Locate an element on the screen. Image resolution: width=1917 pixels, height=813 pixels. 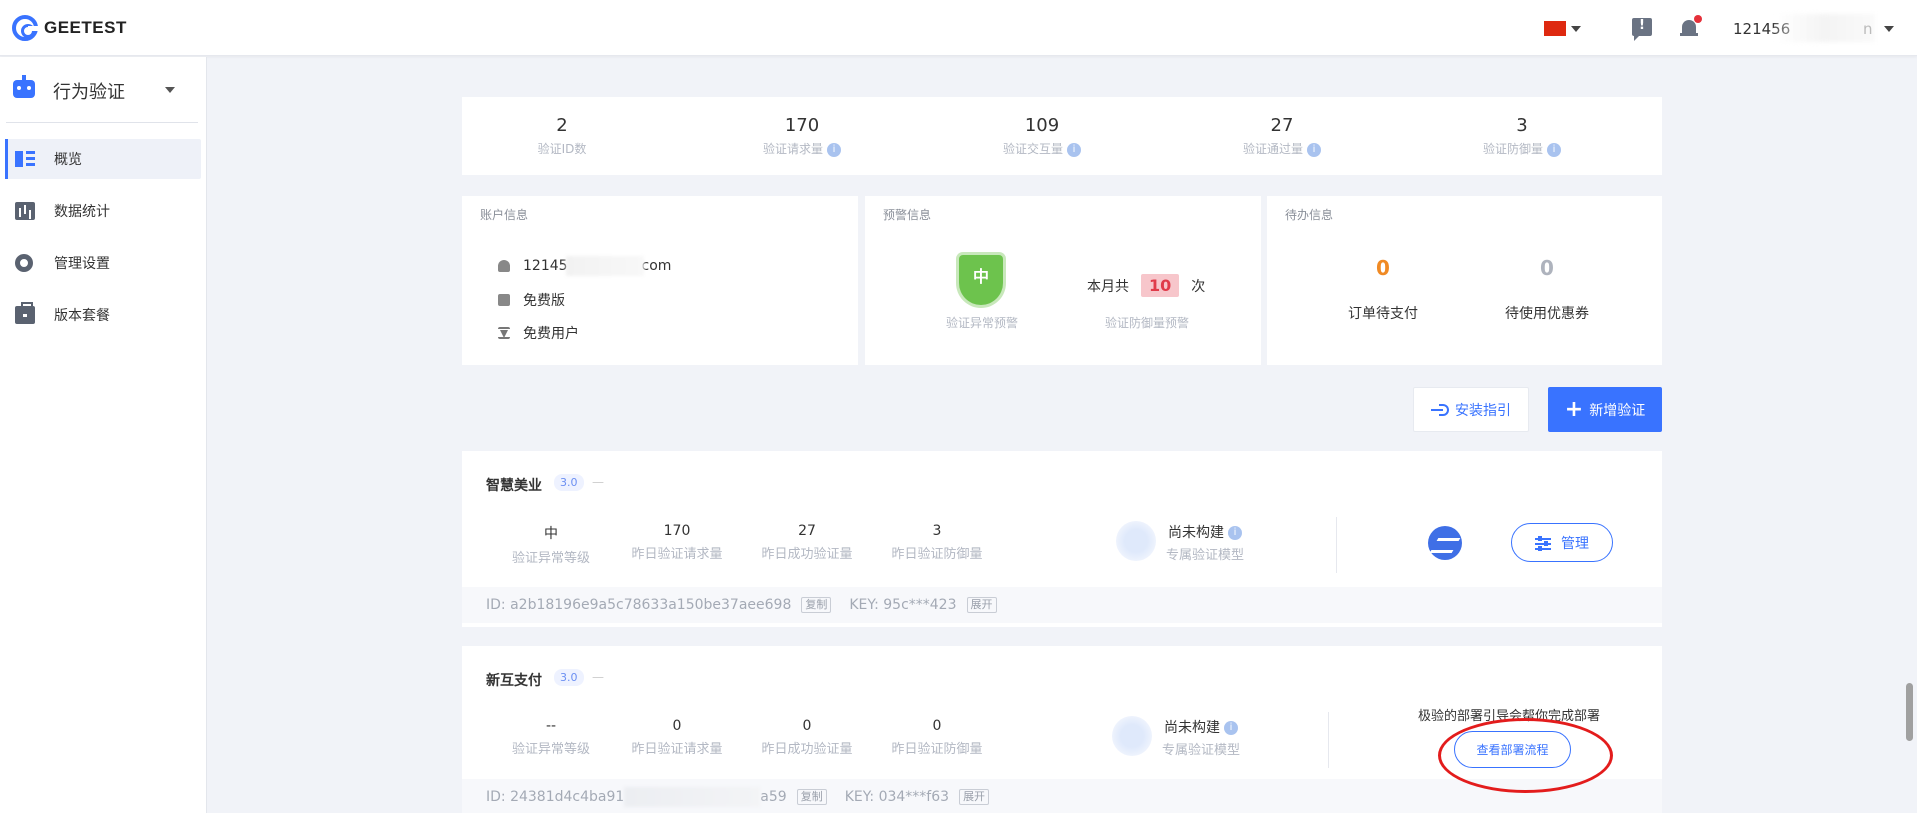
monthly-warning-count: 本月共 10 次 is located at coordinates (1146, 285).